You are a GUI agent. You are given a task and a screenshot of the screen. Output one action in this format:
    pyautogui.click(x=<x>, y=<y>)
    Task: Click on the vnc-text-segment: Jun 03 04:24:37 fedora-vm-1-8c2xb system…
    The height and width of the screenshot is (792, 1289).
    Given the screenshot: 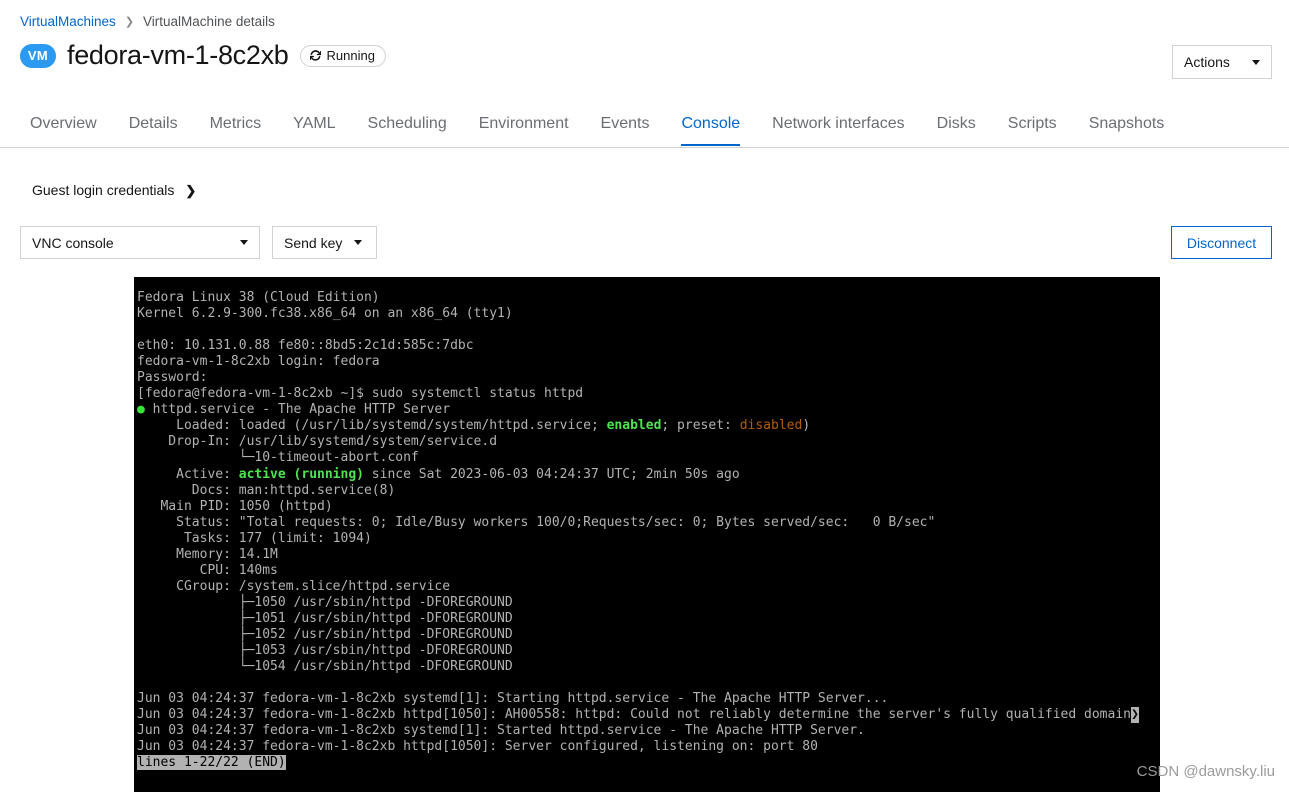 What is the action you would take?
    pyautogui.click(x=513, y=699)
    